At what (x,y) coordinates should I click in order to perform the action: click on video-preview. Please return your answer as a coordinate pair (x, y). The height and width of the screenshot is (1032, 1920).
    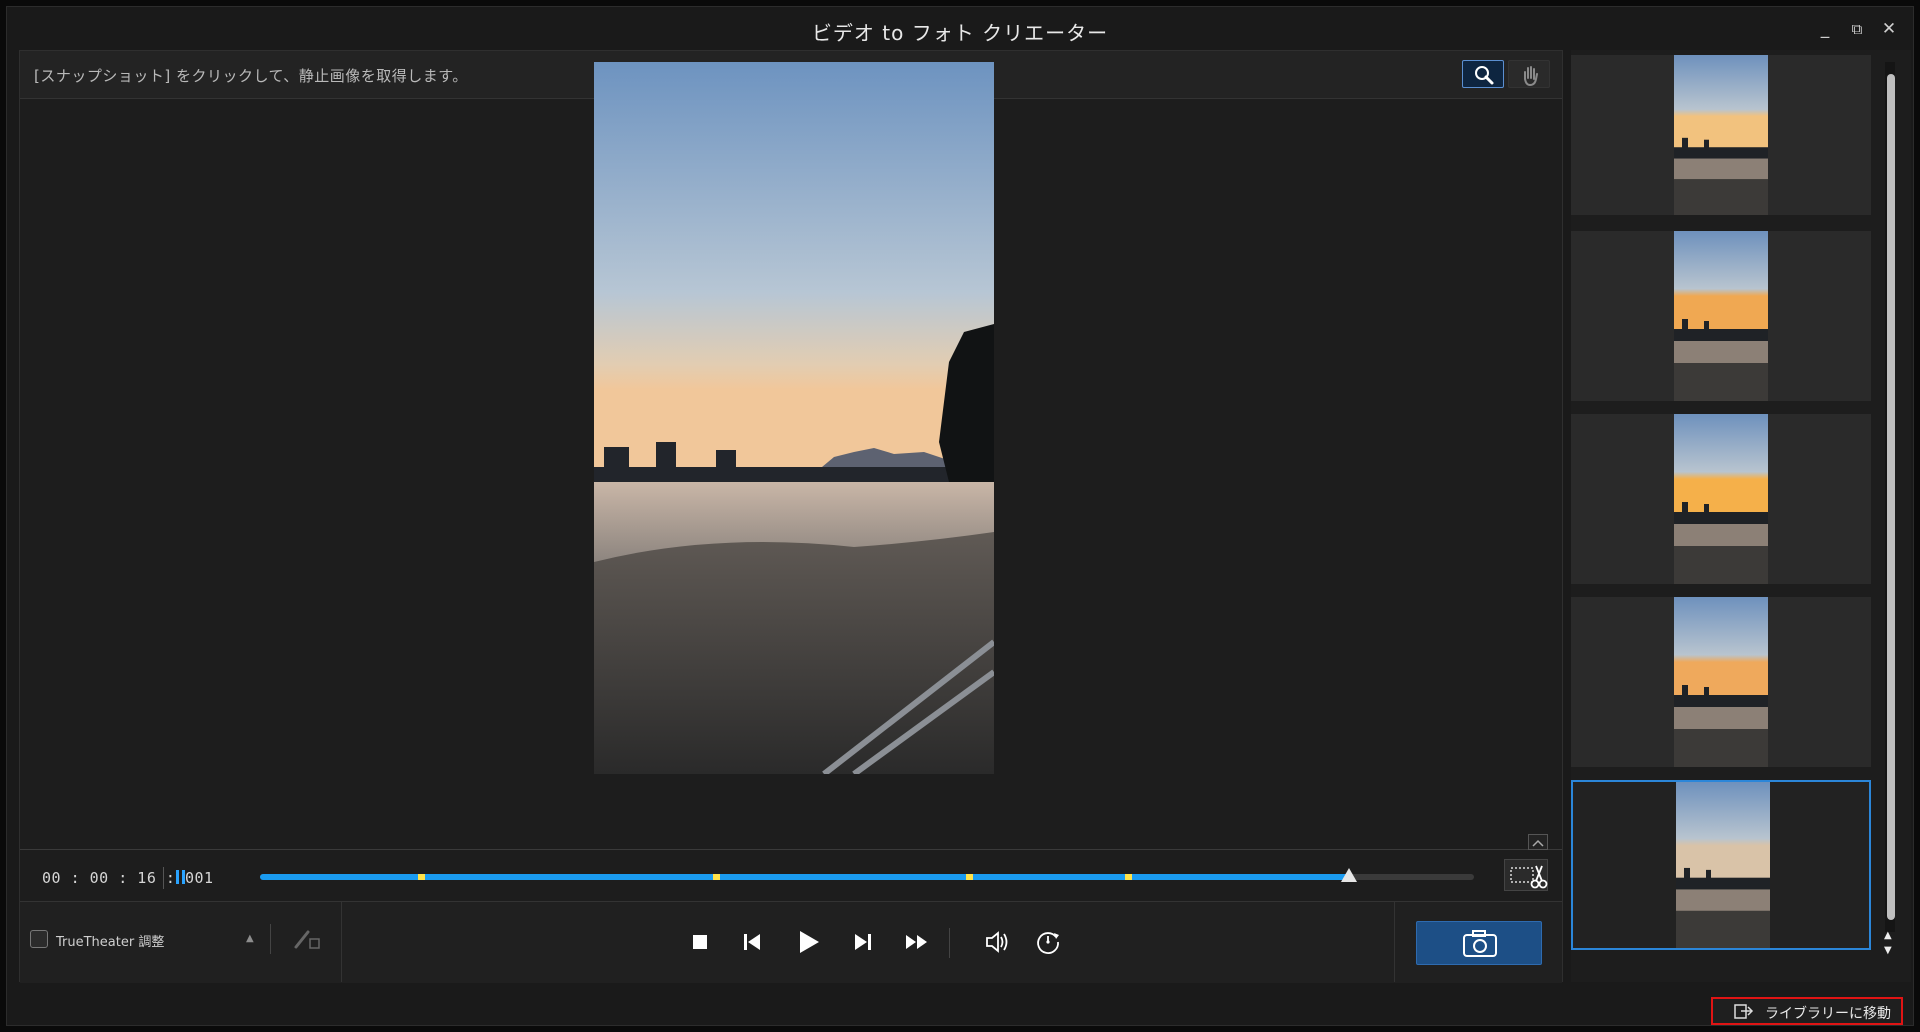
    Looking at the image, I should click on (794, 418).